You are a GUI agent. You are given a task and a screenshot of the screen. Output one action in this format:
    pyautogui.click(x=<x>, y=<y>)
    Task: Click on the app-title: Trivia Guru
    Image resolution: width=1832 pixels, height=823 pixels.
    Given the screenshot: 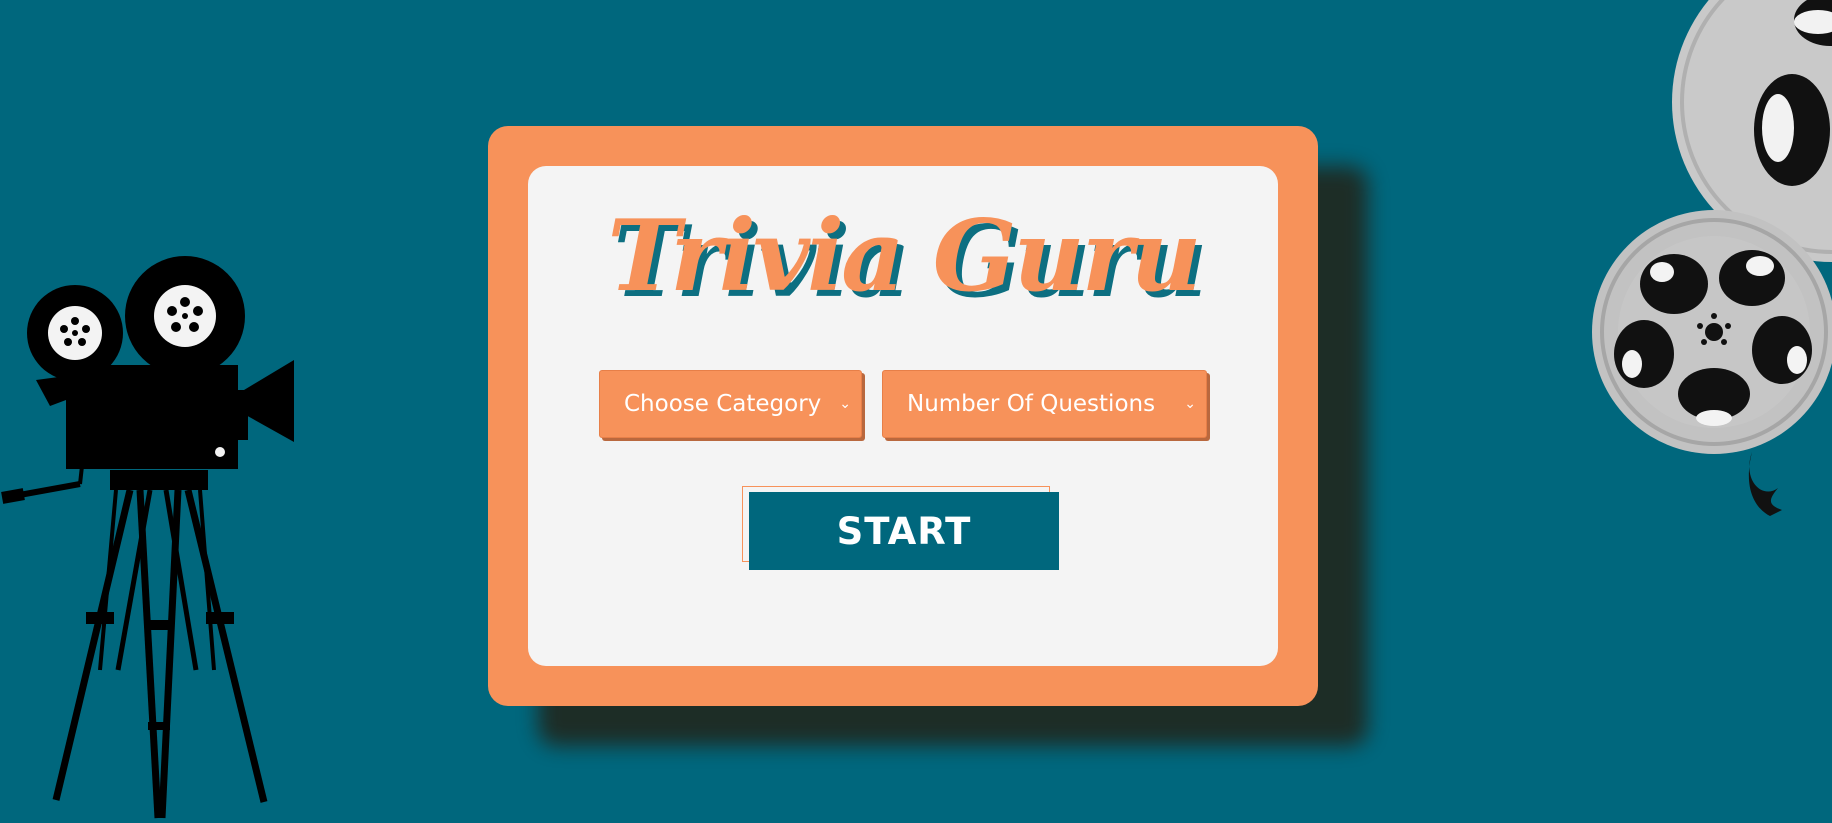 What is the action you would take?
    pyautogui.click(x=904, y=256)
    